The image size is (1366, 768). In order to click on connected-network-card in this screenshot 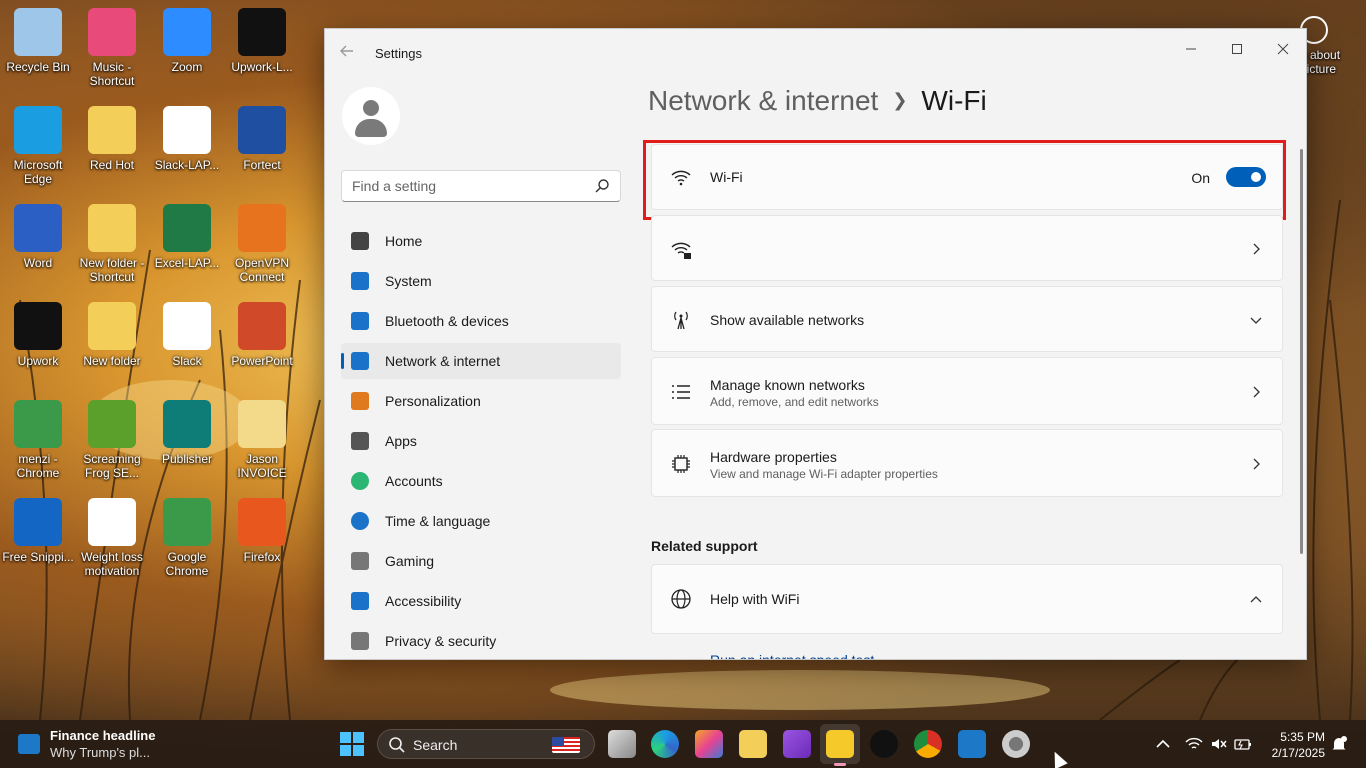, I will do `click(967, 248)`.